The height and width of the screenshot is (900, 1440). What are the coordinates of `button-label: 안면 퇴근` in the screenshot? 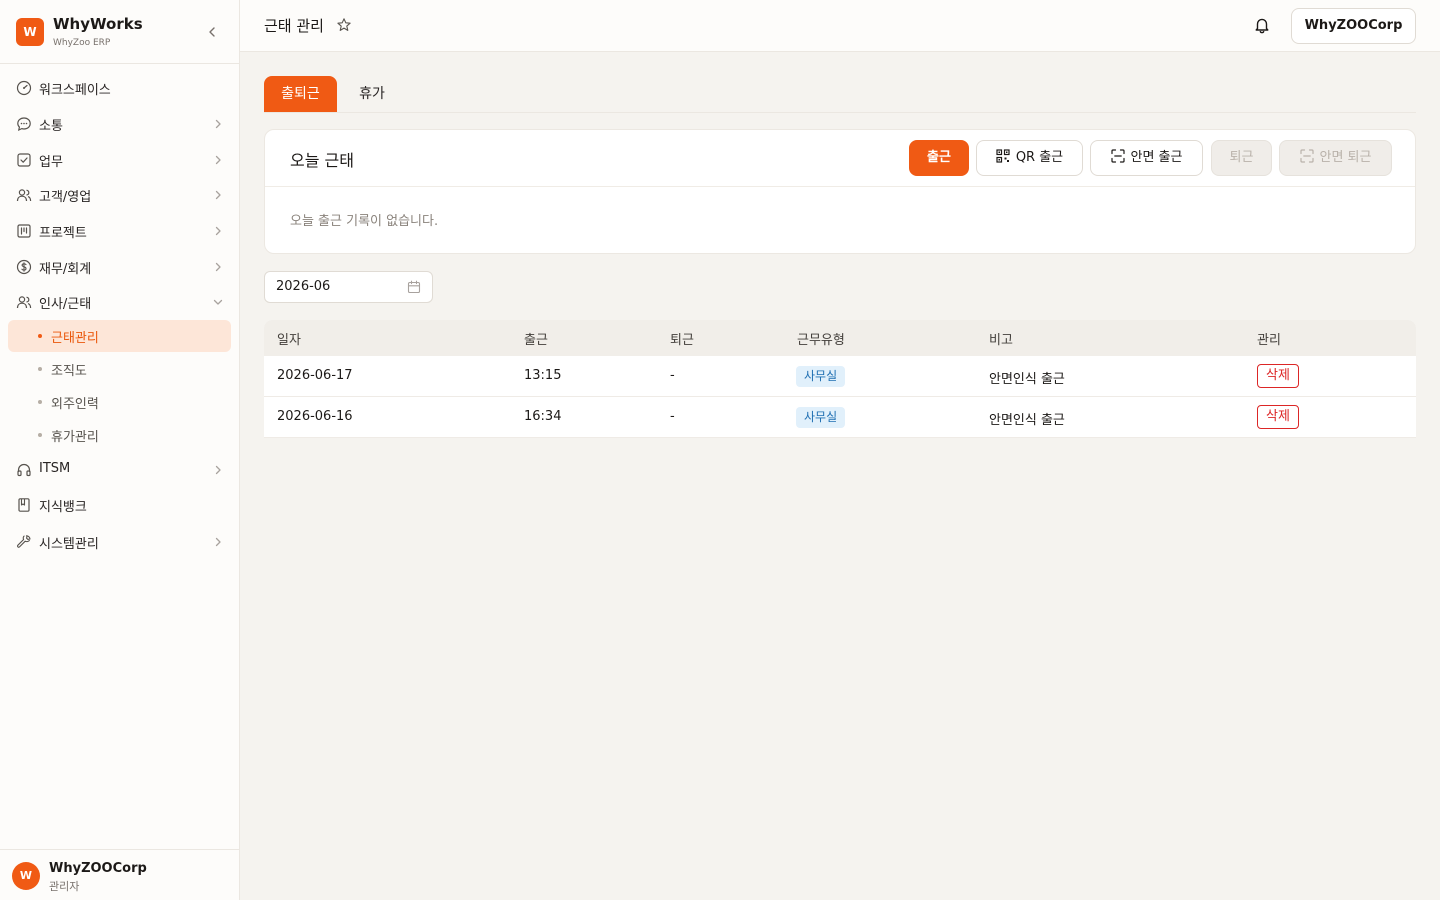 It's located at (1345, 157).